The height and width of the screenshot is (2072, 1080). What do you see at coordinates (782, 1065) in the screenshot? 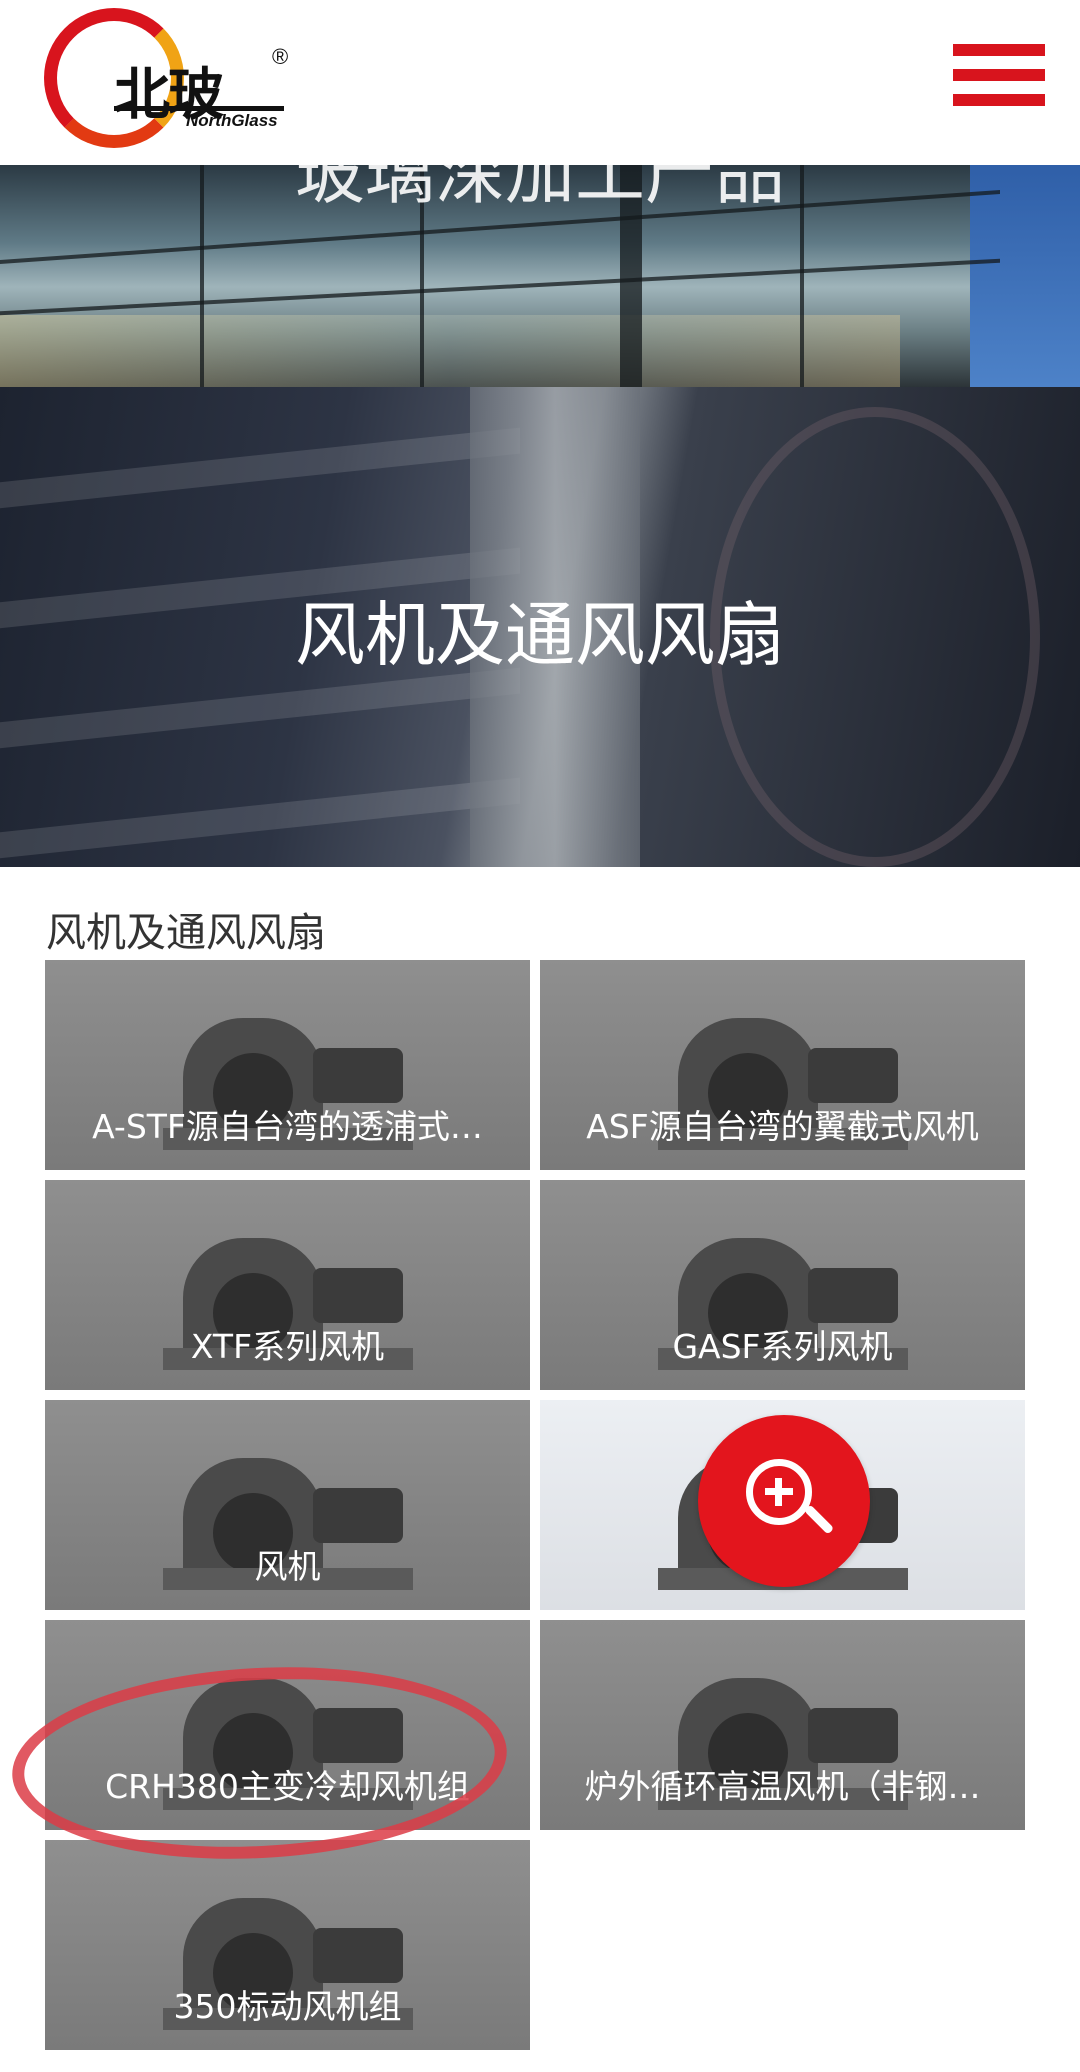
I see `product-card-asf: ASF源自台湾的翼截式风机` at bounding box center [782, 1065].